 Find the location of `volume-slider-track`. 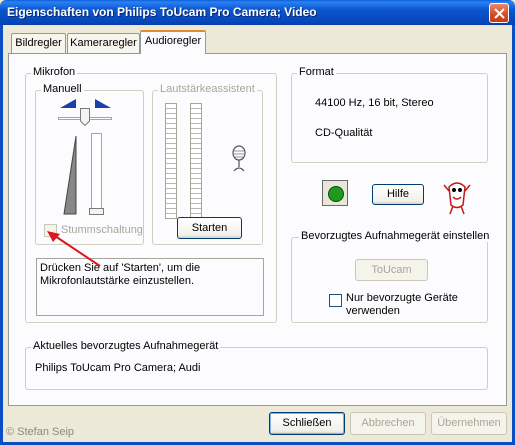

volume-slider-track is located at coordinates (96, 173).